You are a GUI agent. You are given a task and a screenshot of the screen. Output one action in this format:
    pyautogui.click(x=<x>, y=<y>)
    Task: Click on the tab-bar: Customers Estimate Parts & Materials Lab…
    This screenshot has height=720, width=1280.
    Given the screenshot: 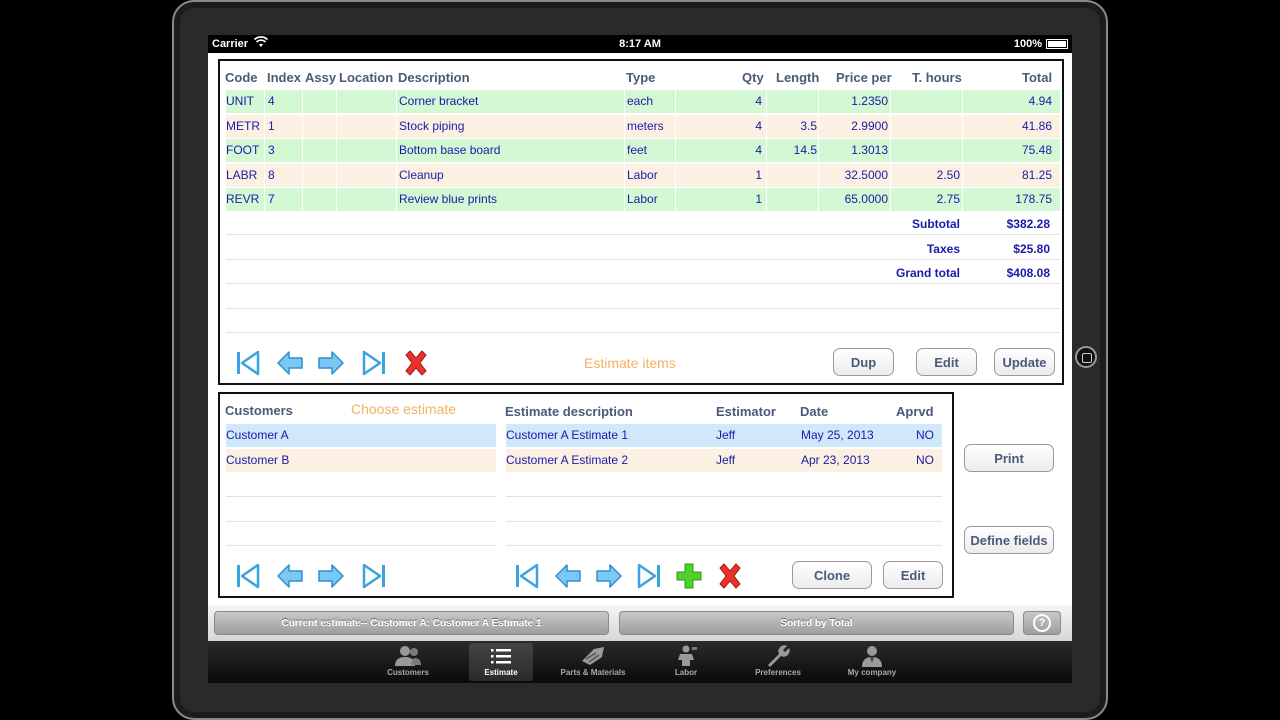 What is the action you would take?
    pyautogui.click(x=640, y=662)
    